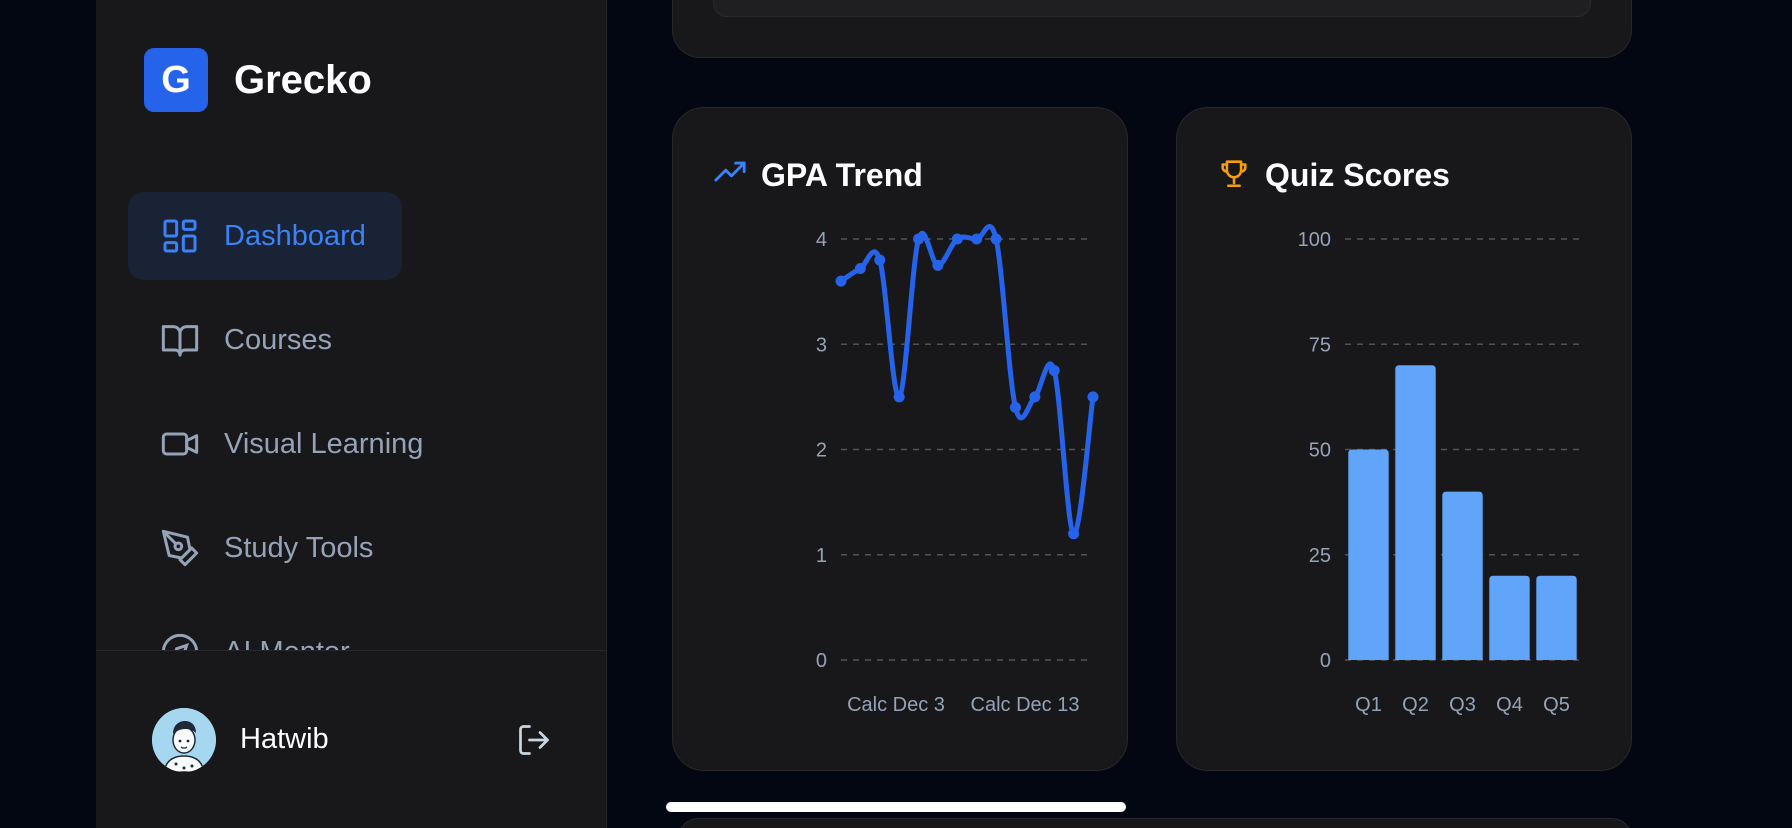 This screenshot has height=828, width=1792. Describe the element at coordinates (324, 443) in the screenshot. I see `sidebar-item-label: Visual Learning` at that location.